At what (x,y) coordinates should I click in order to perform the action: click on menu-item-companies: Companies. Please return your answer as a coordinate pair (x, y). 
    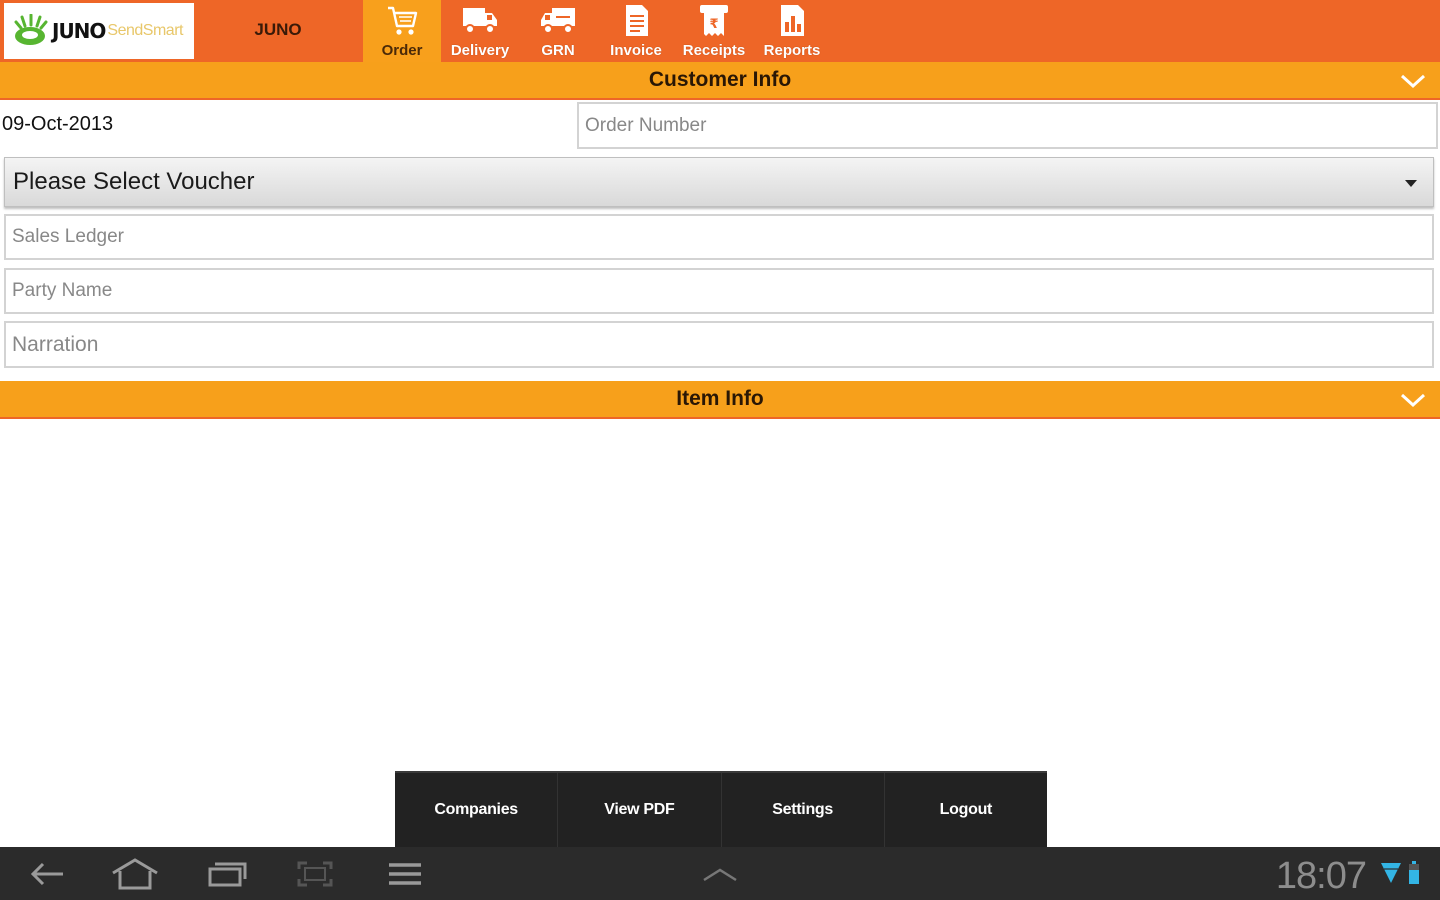
    Looking at the image, I should click on (477, 810).